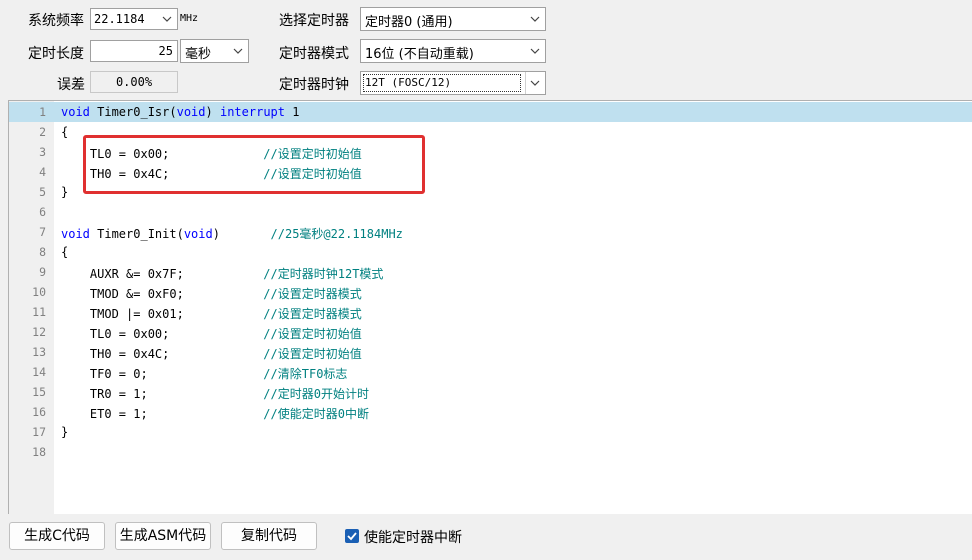 This screenshot has height=560, width=972. I want to click on line-number: 3, so click(42, 152).